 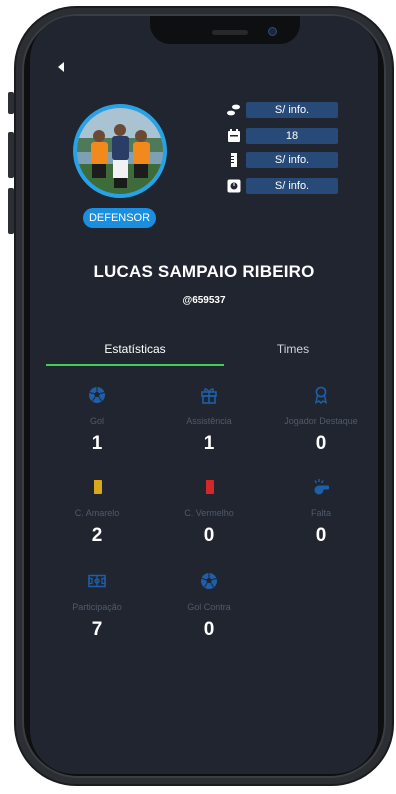 What do you see at coordinates (209, 487) in the screenshot?
I see `red-card-icon` at bounding box center [209, 487].